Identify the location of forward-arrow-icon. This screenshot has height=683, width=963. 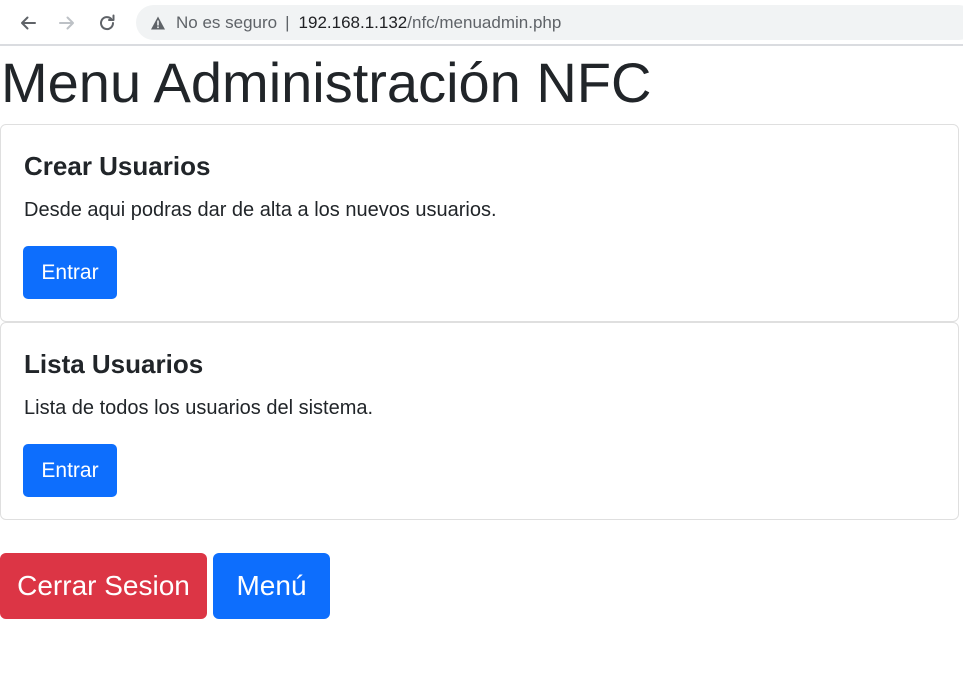
(67, 23).